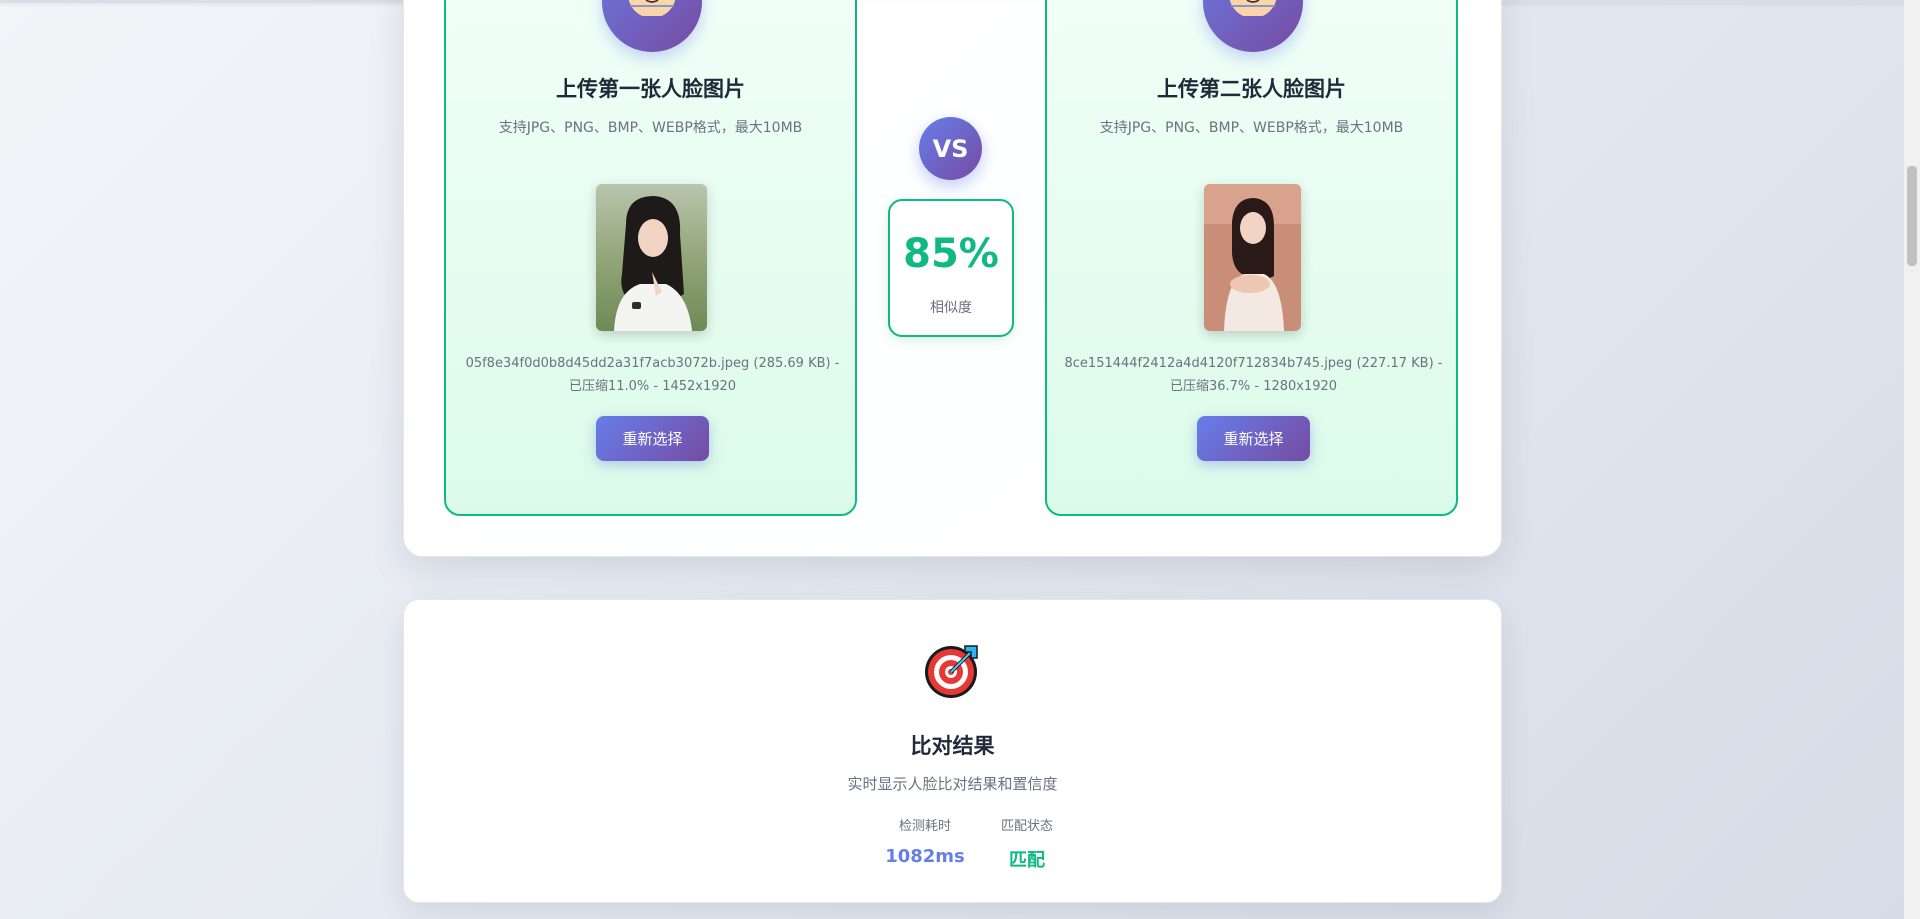 Image resolution: width=1920 pixels, height=919 pixels. Describe the element at coordinates (1027, 860) in the screenshot. I see `stat-value: 匹配` at that location.